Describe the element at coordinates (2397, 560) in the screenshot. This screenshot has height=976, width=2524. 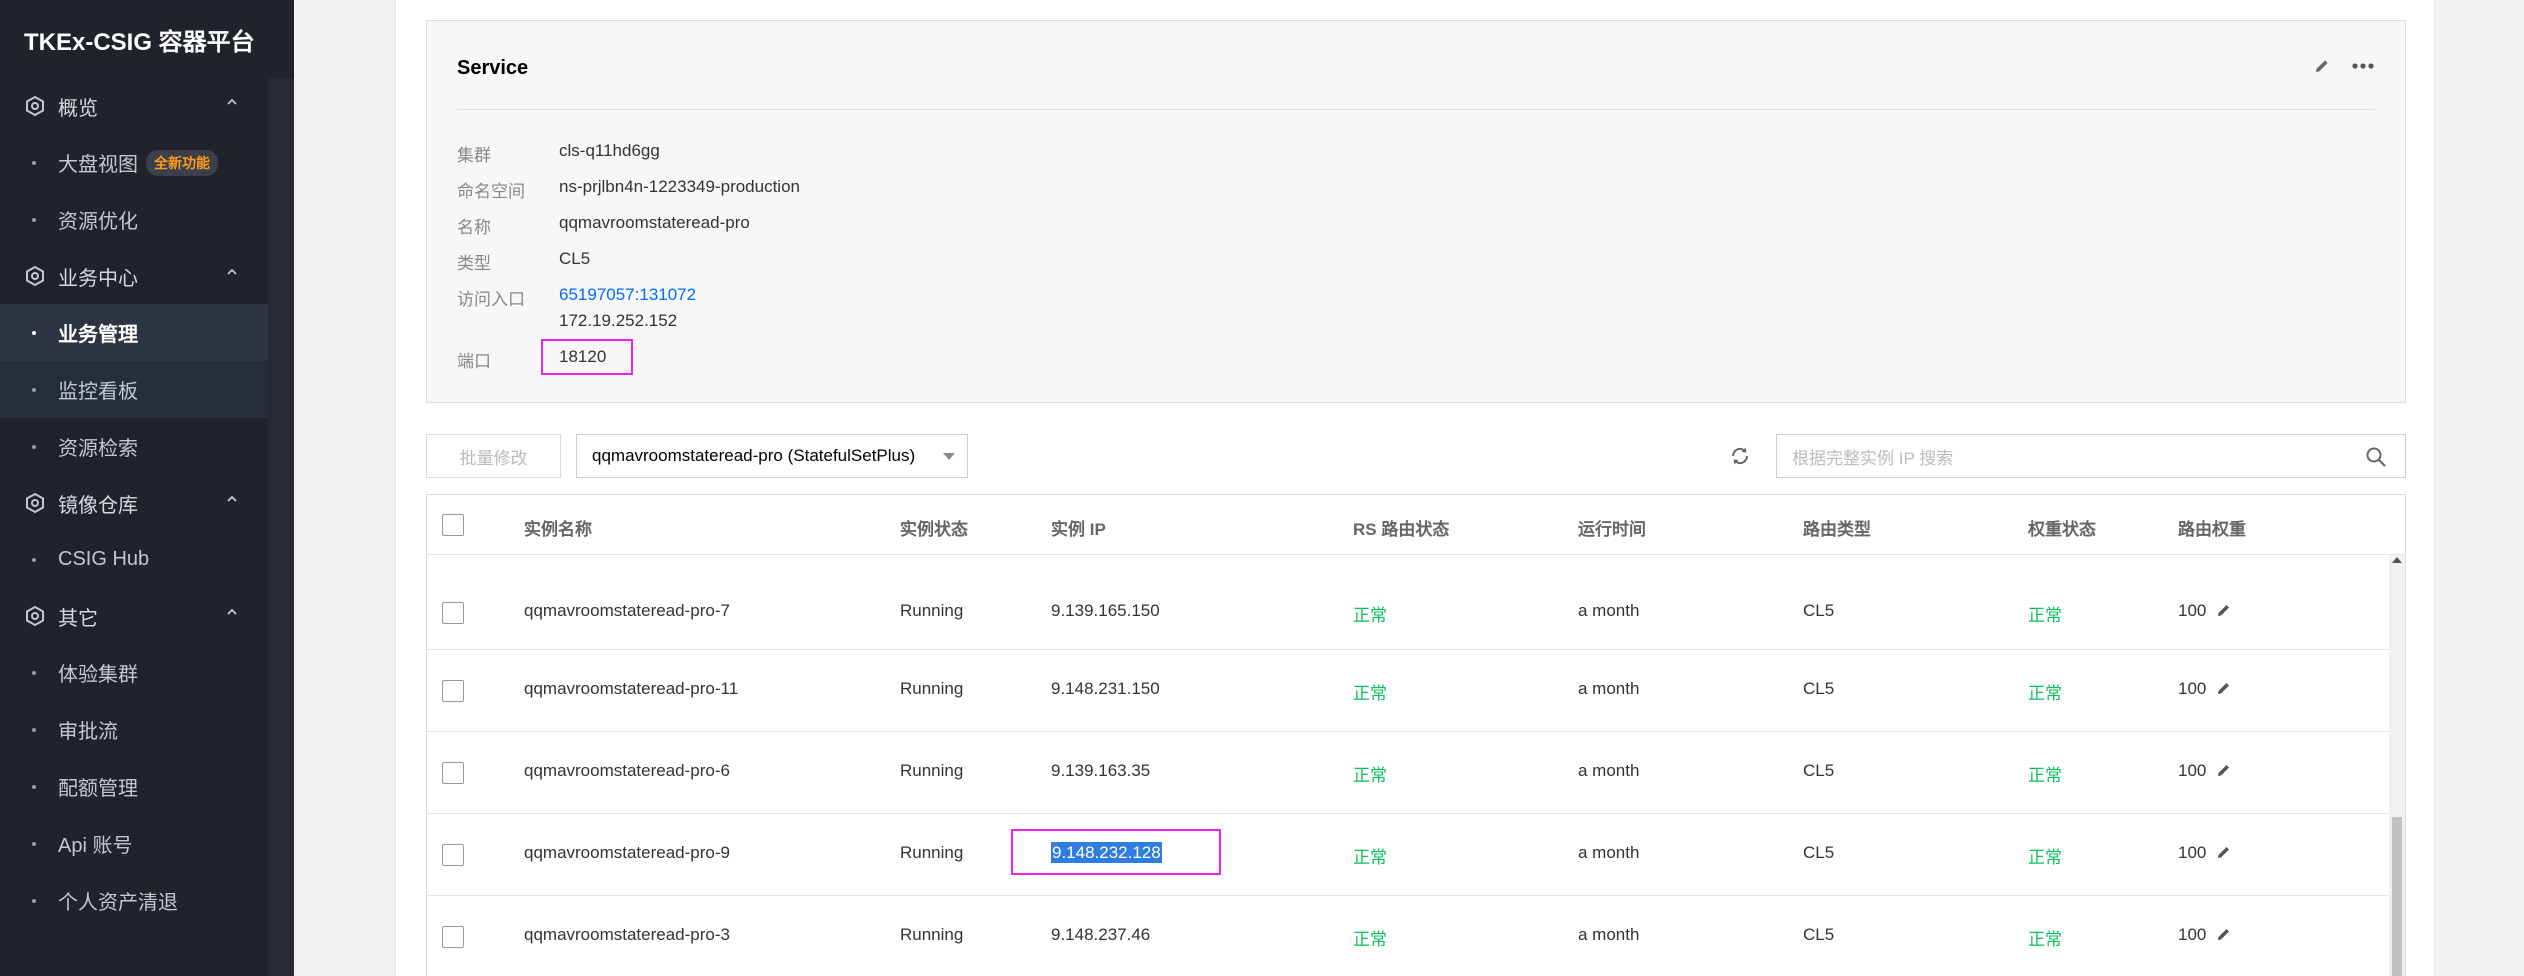
I see `scroll-up-arrow-icon` at that location.